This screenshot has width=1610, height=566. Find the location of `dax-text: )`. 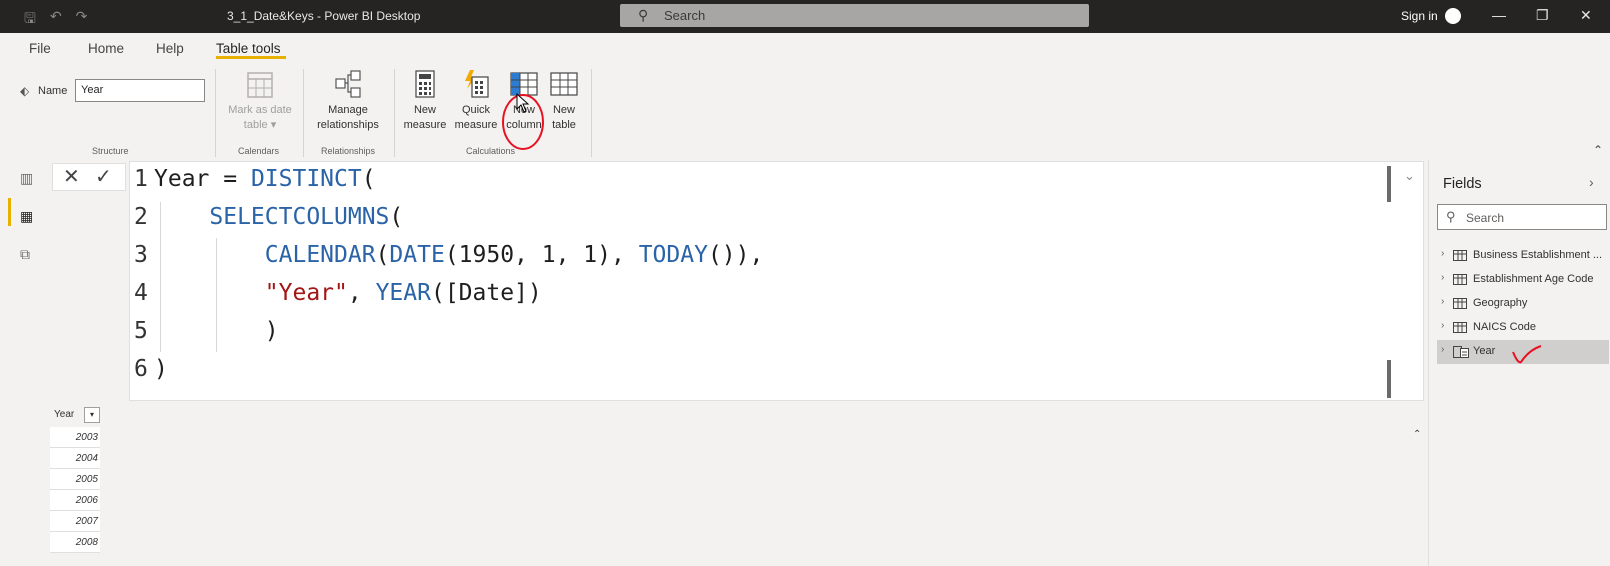

dax-text: ) is located at coordinates (216, 331).